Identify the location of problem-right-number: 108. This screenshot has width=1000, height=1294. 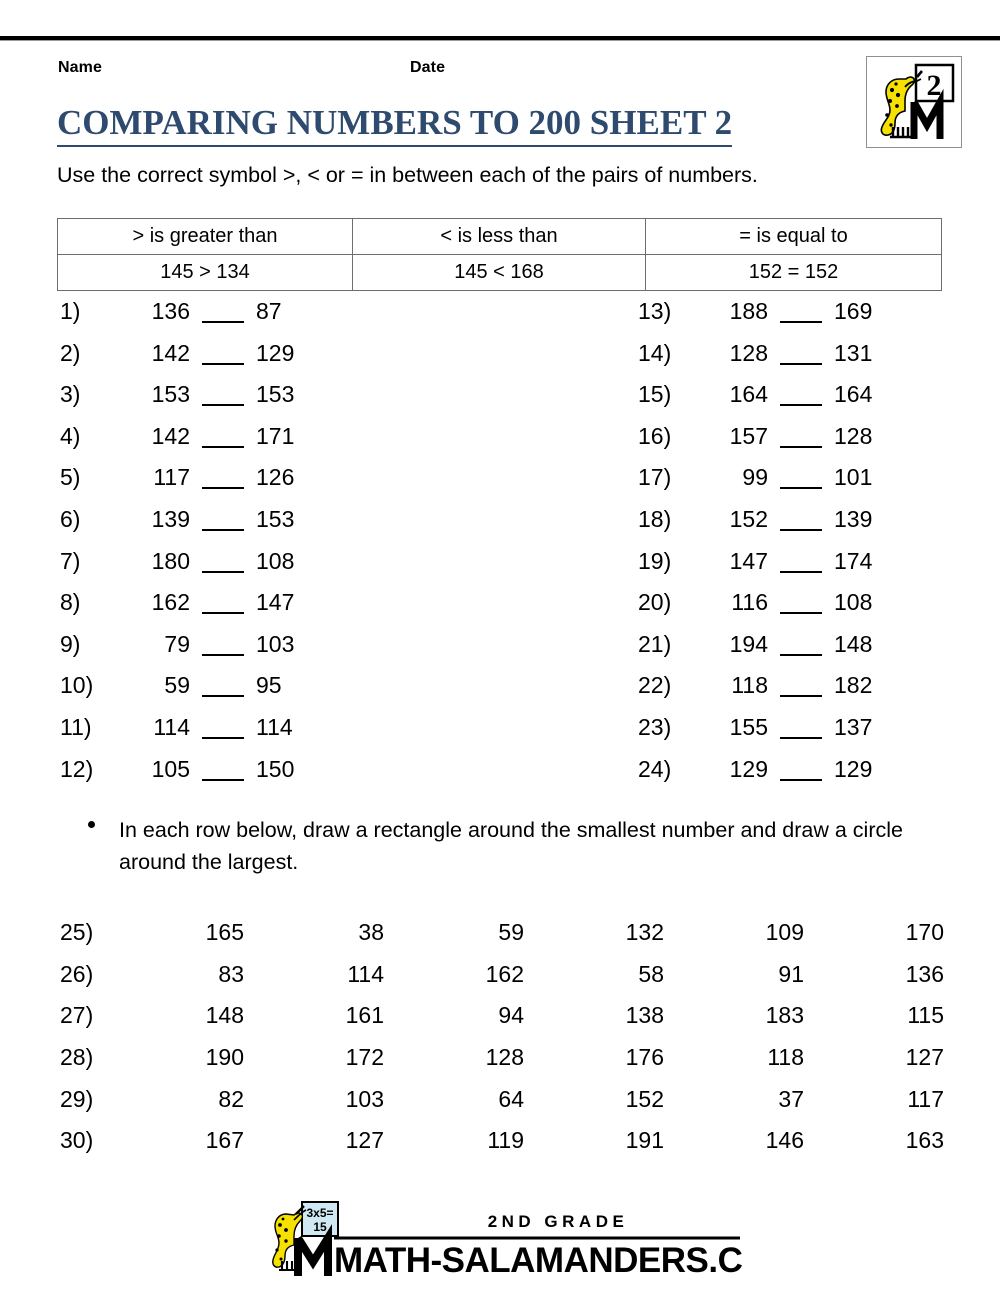
(853, 602).